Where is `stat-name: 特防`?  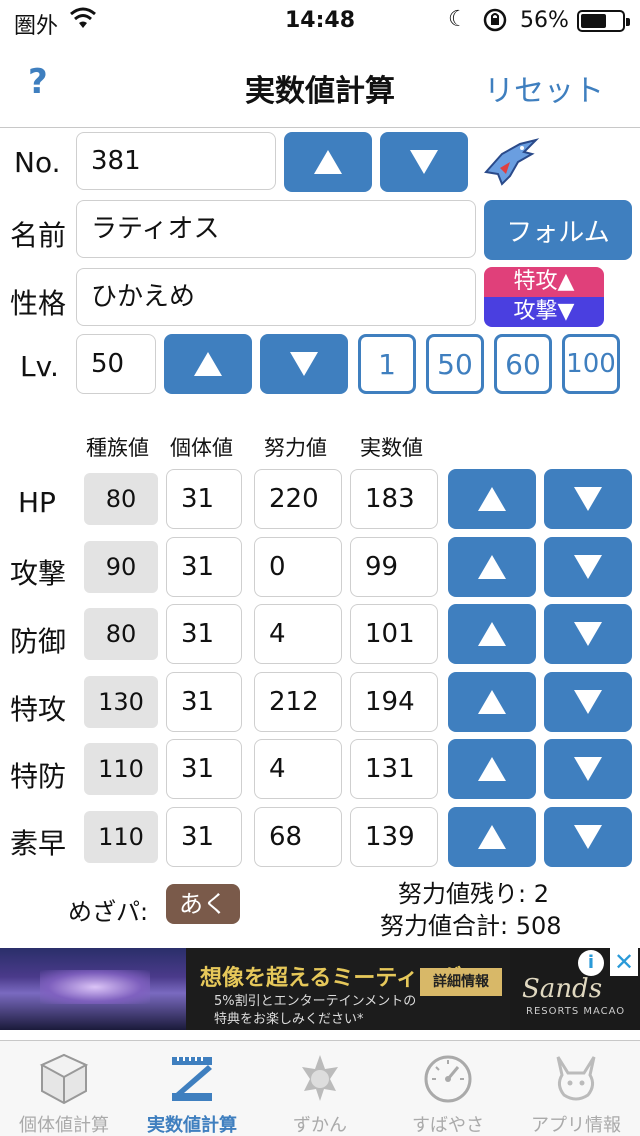 stat-name: 特防 is located at coordinates (38, 776).